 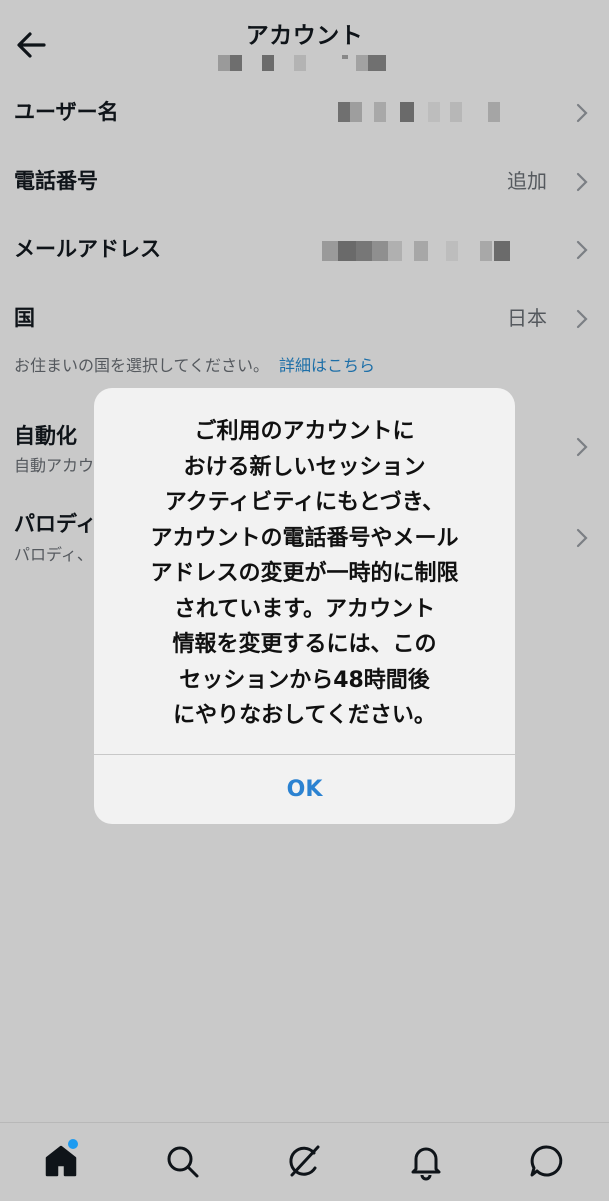 I want to click on row-username: ユーザー名, so click(x=304, y=112).